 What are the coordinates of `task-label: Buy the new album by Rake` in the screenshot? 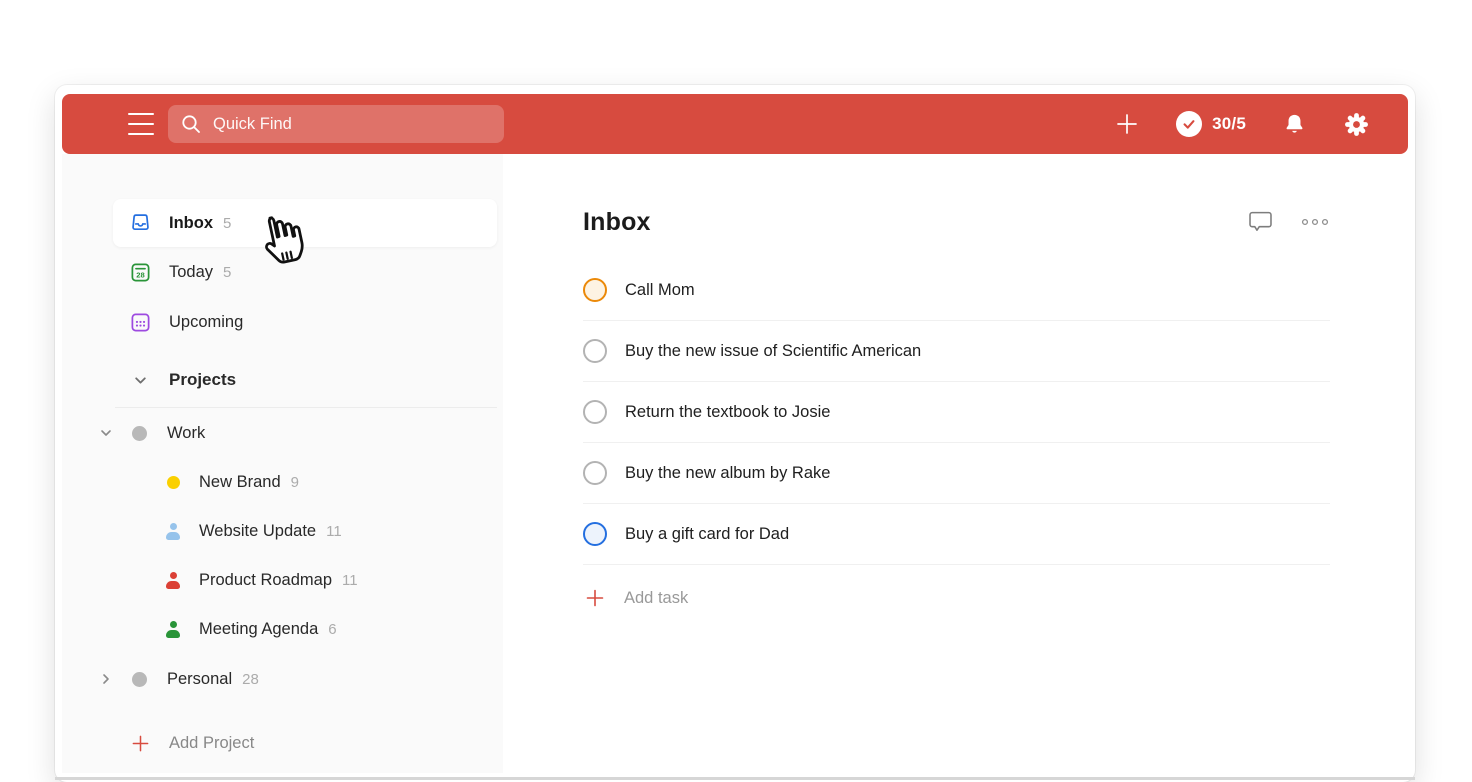 It's located at (728, 472).